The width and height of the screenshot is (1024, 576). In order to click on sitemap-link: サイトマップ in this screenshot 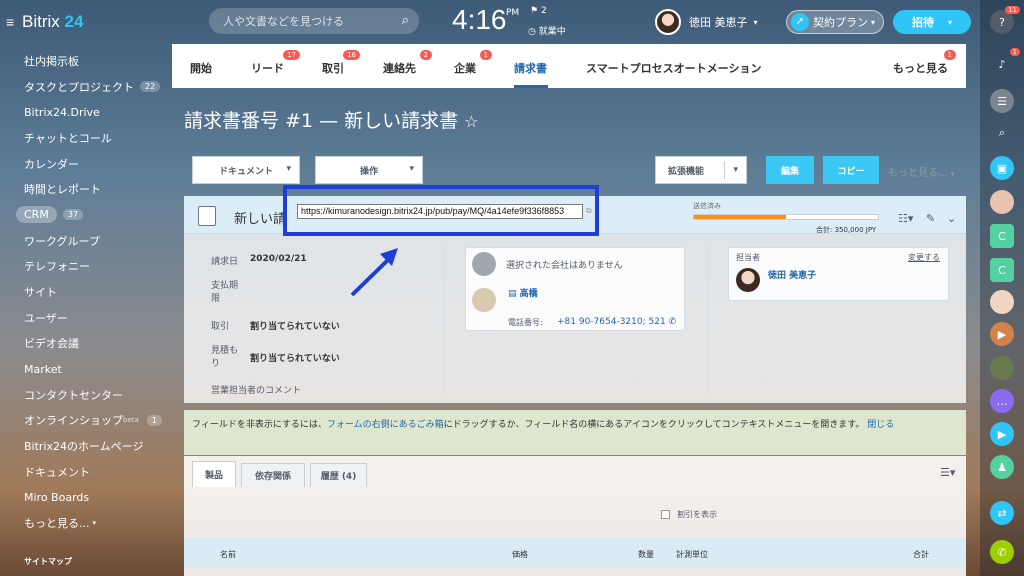, I will do `click(48, 561)`.